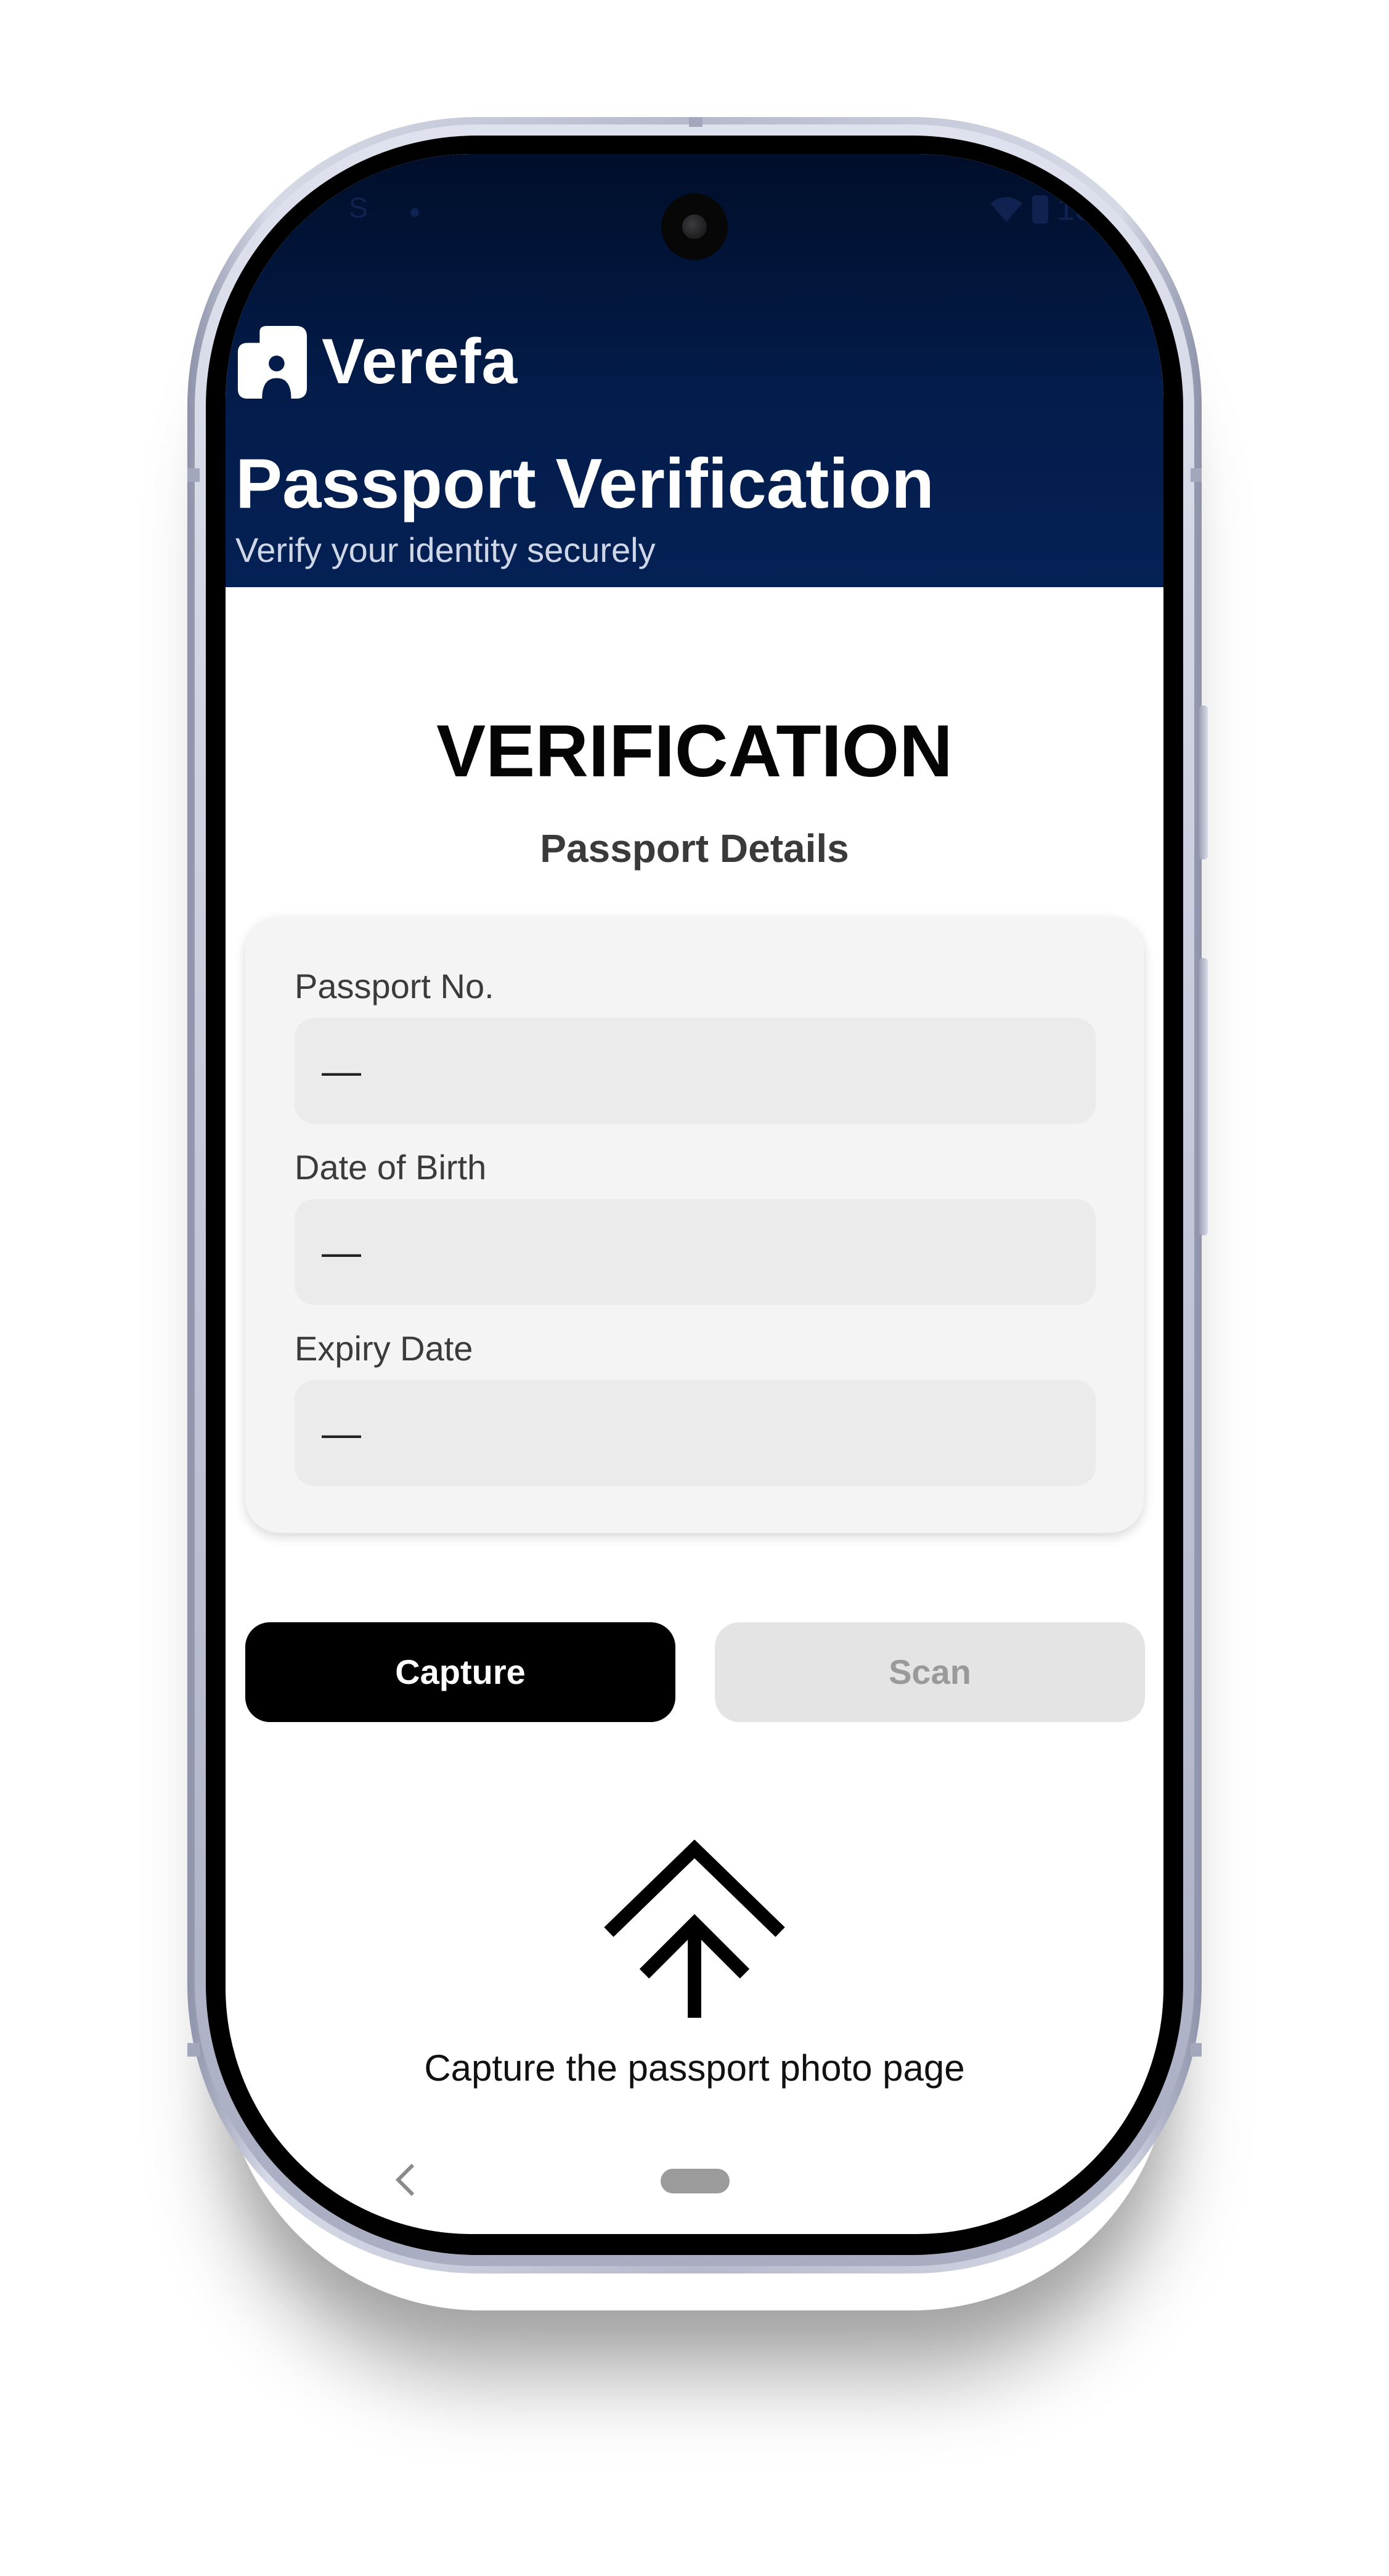  I want to click on date-of-birth-field: —, so click(695, 1252).